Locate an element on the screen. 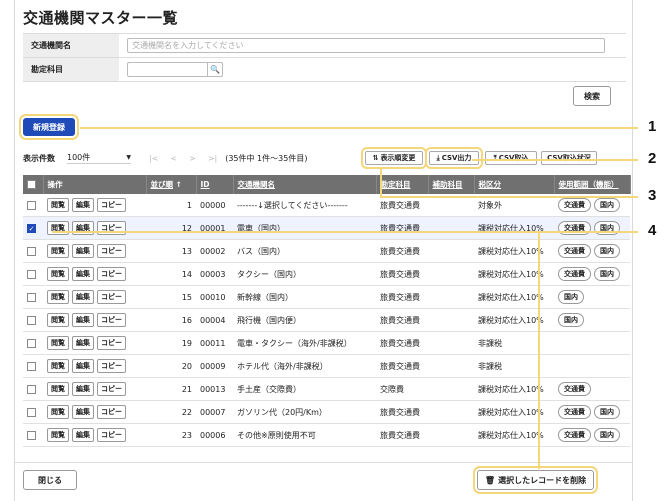 The height and width of the screenshot is (501, 672). page-title: 交通機関マスター一覧 is located at coordinates (101, 18).